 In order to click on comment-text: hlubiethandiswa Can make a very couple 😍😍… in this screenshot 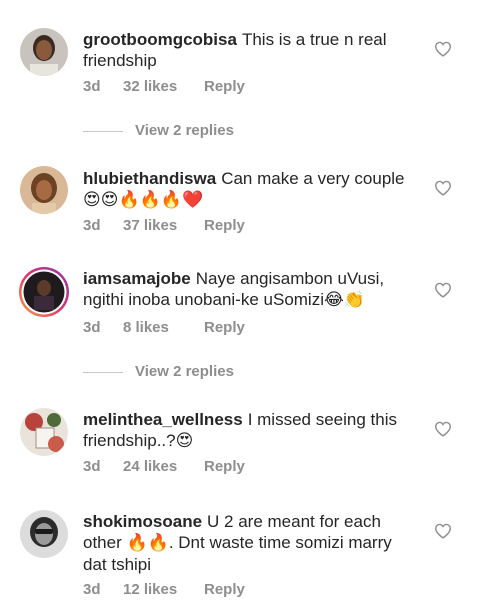, I will do `click(248, 189)`.